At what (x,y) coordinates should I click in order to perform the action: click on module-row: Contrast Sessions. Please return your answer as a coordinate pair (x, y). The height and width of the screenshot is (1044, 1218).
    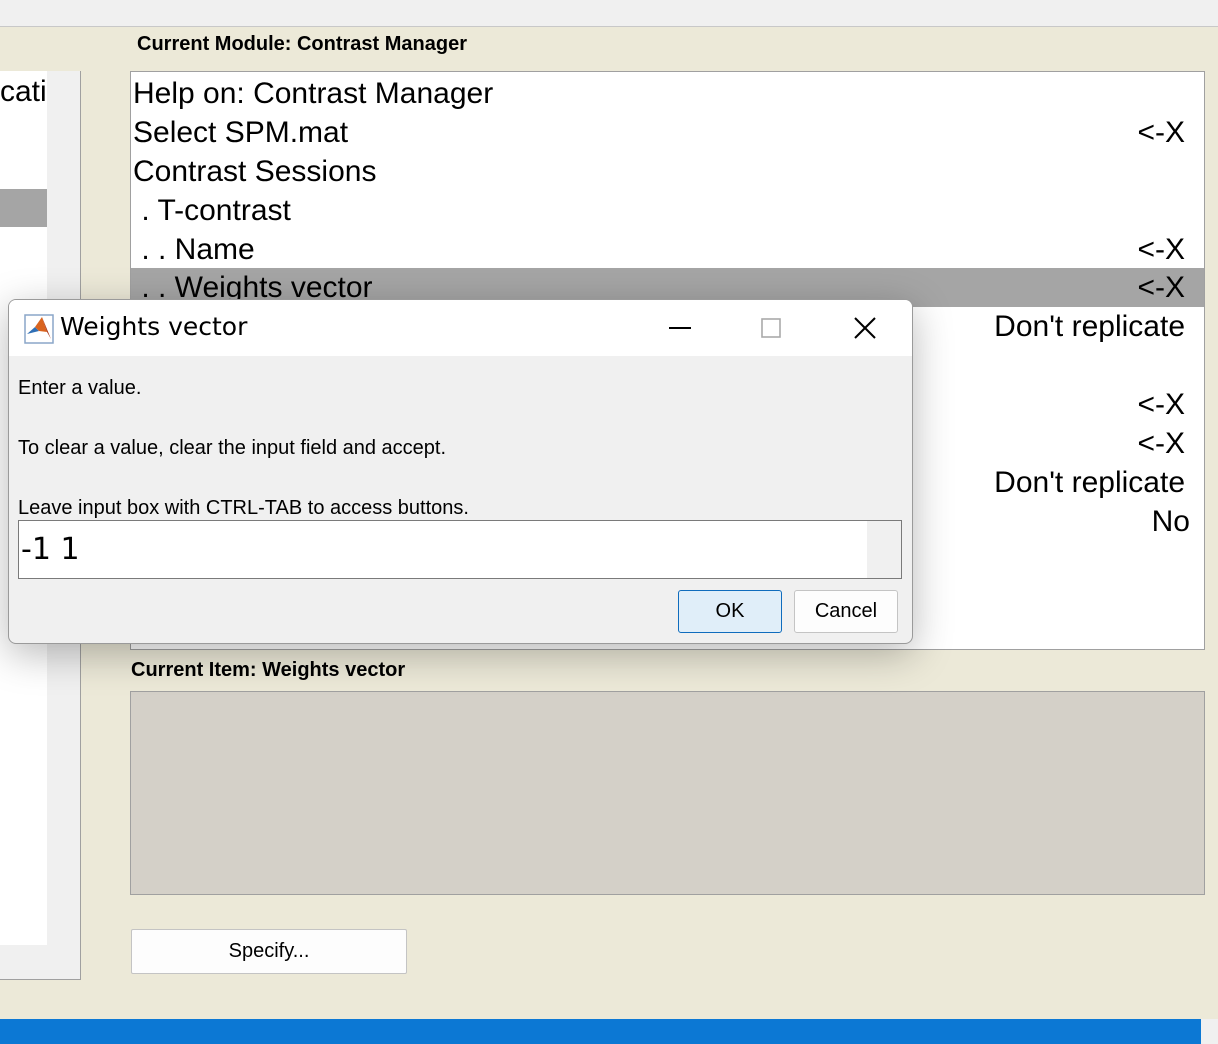
    Looking at the image, I should click on (667, 171).